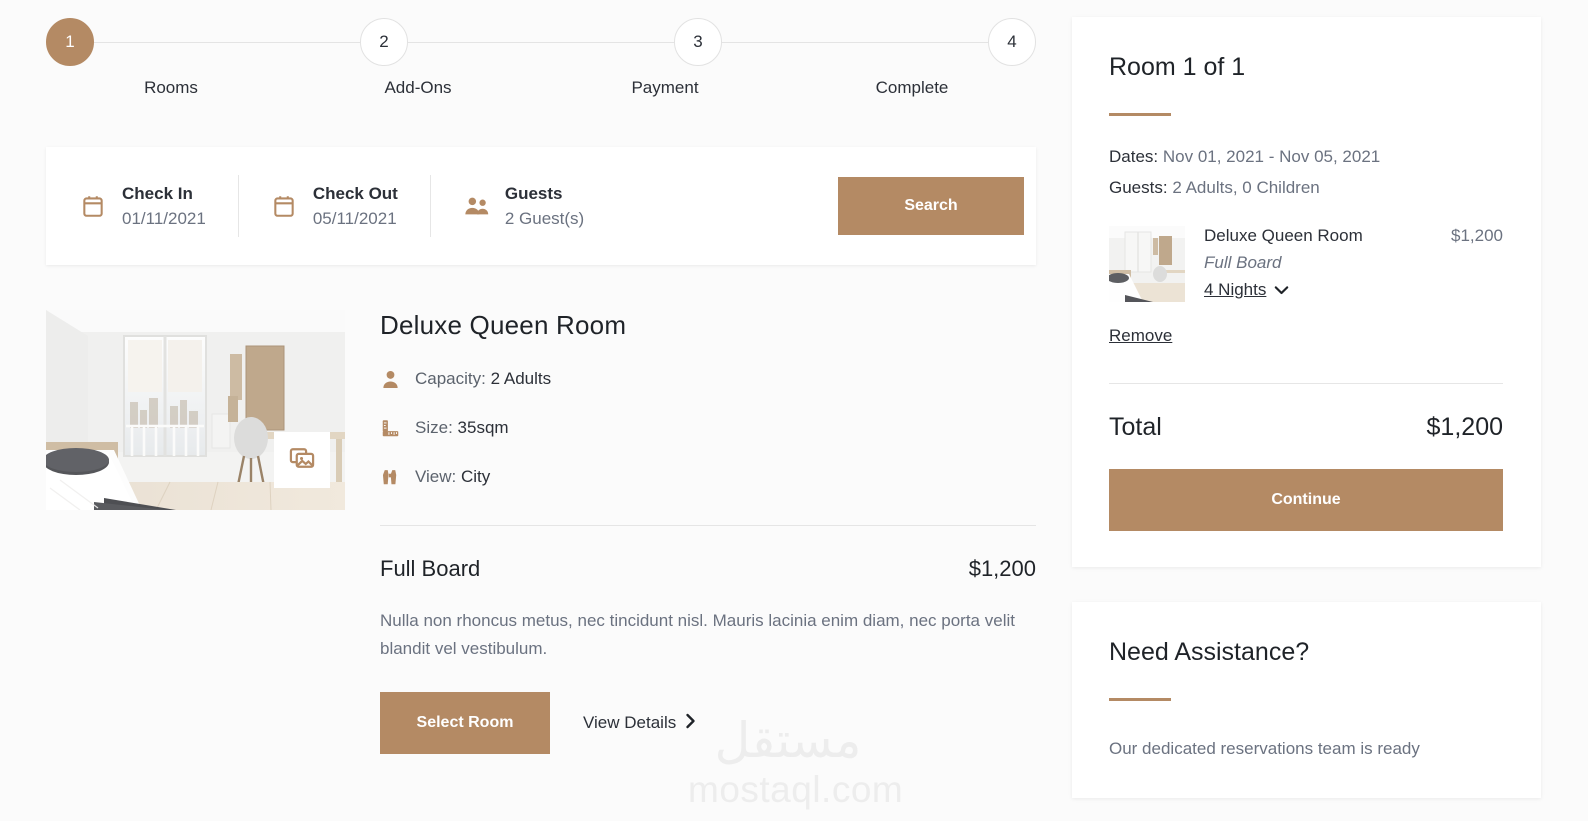 The width and height of the screenshot is (1588, 821). Describe the element at coordinates (1464, 427) in the screenshot. I see `total-value: $1,200` at that location.